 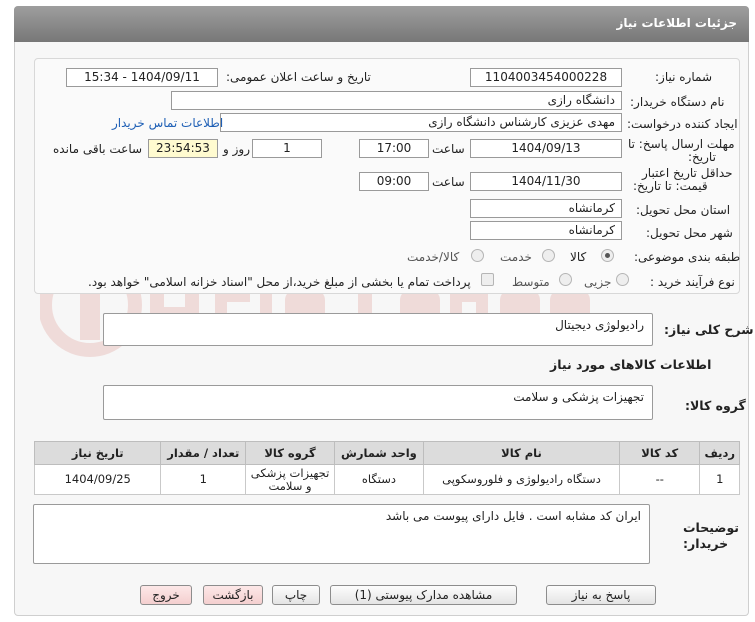 I want to click on deadline-time-field: 17:00, so click(x=394, y=148).